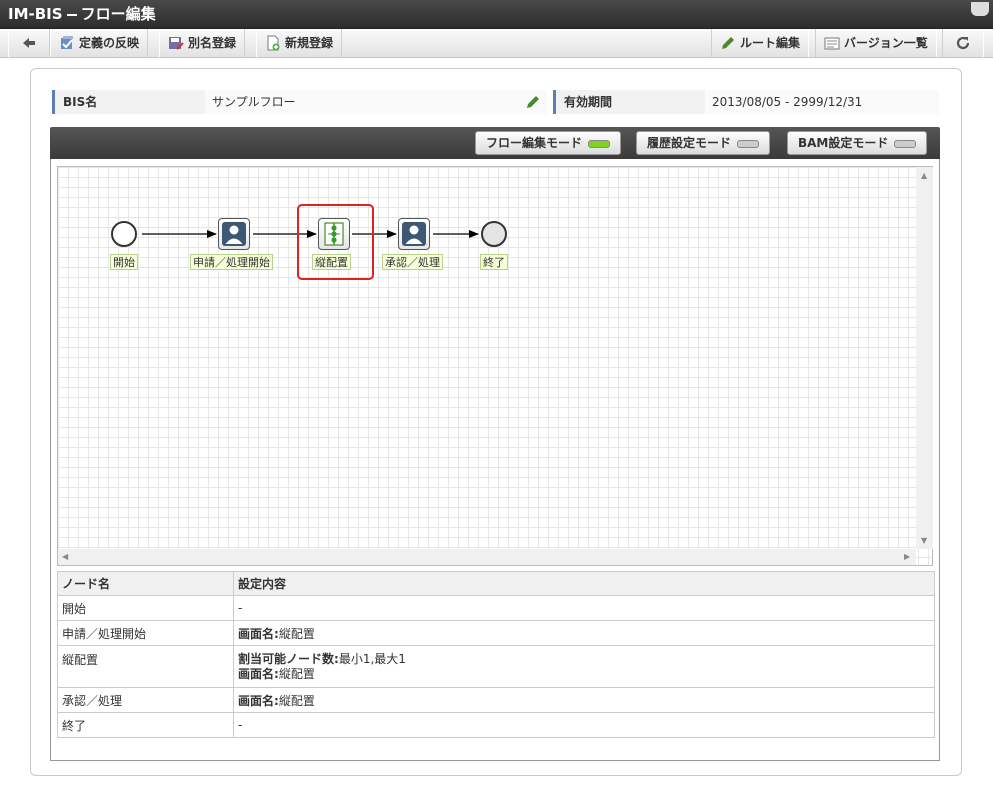 Image resolution: width=993 pixels, height=806 pixels. What do you see at coordinates (145, 666) in the screenshot?
I see `node-name-cell: 縦配置` at bounding box center [145, 666].